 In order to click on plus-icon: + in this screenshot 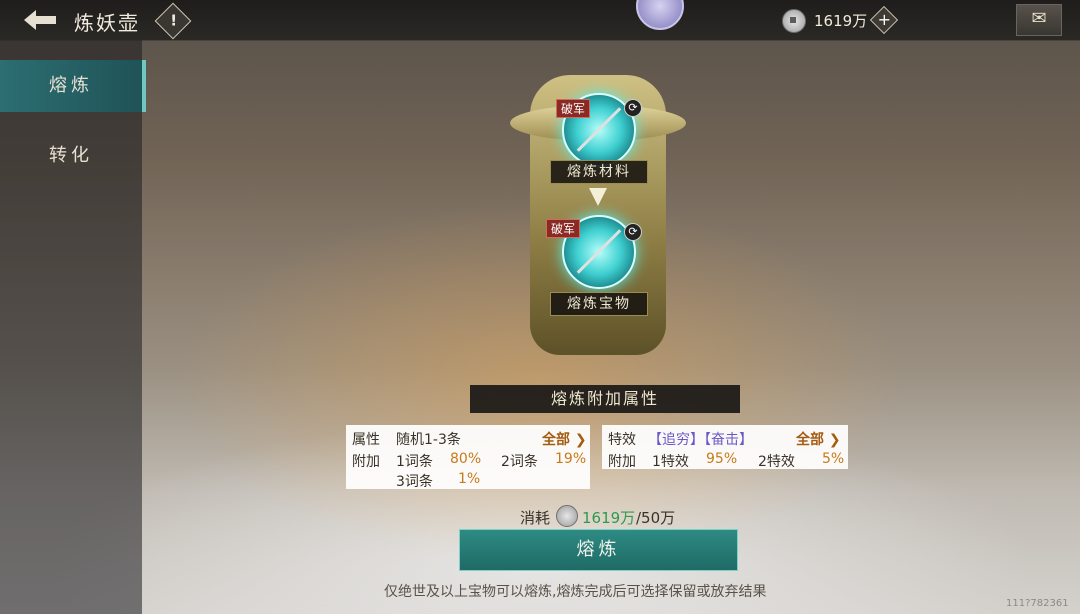, I will do `click(884, 20)`.